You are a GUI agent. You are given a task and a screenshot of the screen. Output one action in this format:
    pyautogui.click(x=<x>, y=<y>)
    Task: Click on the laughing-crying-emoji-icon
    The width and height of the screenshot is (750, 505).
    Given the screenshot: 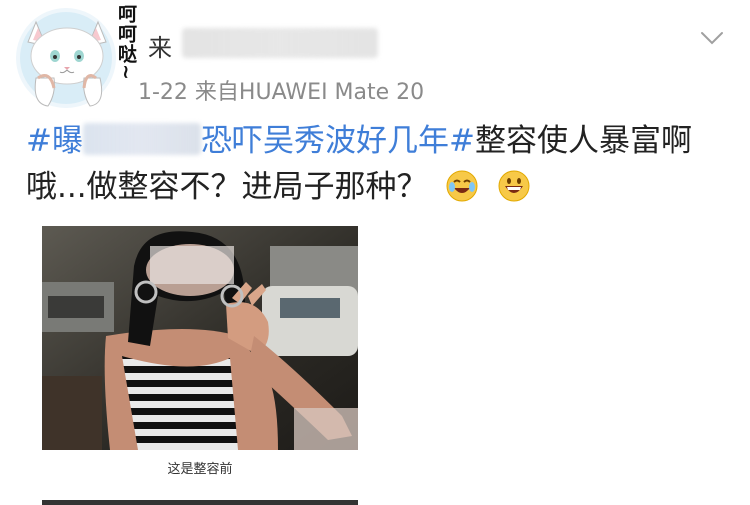 What is the action you would take?
    pyautogui.click(x=462, y=186)
    